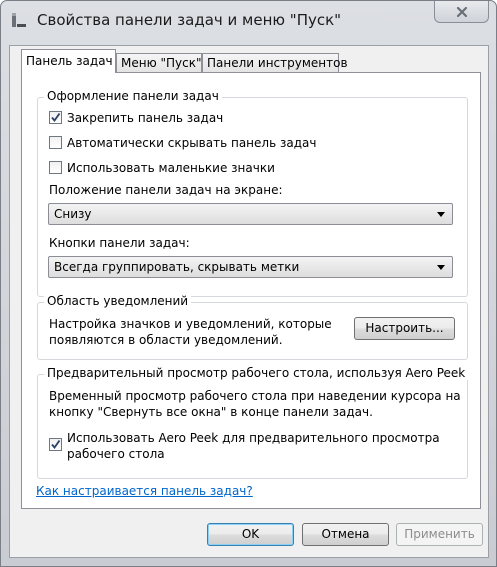  I want to click on notification-area-legend: Область уведомлений, so click(118, 301).